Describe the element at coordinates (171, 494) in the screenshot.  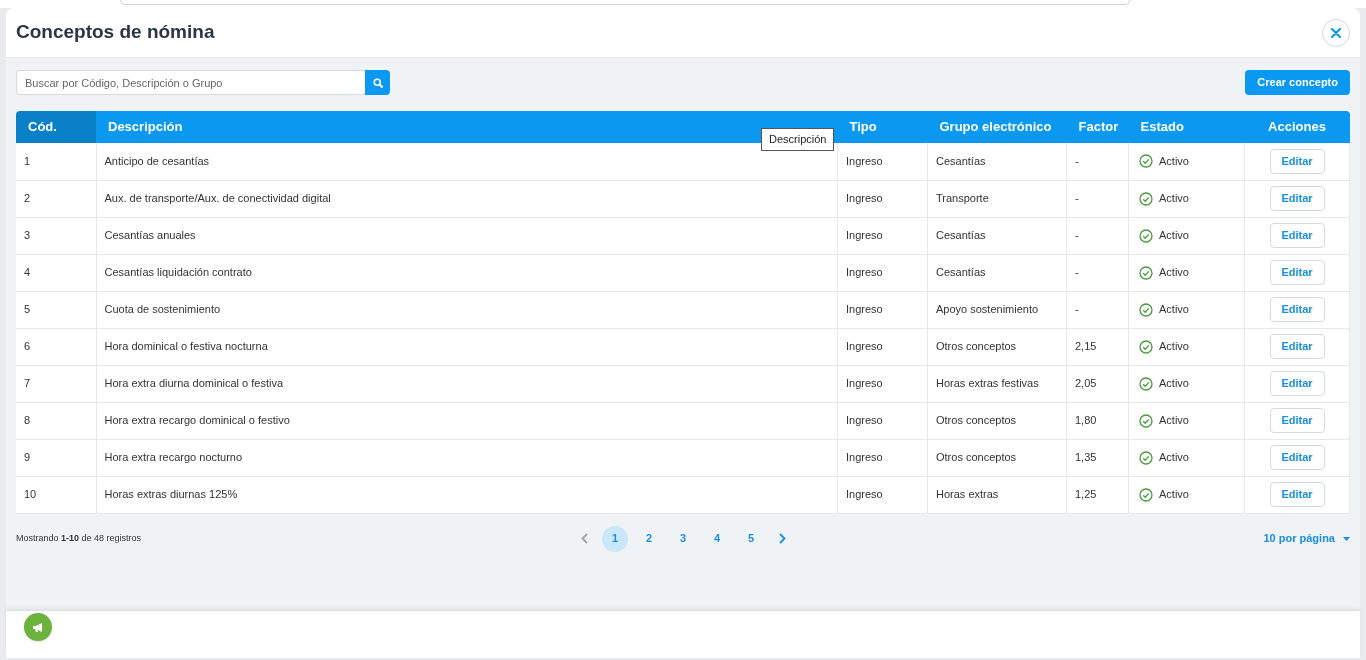
I see `description-cell: Horas extras diurnas 125%` at that location.